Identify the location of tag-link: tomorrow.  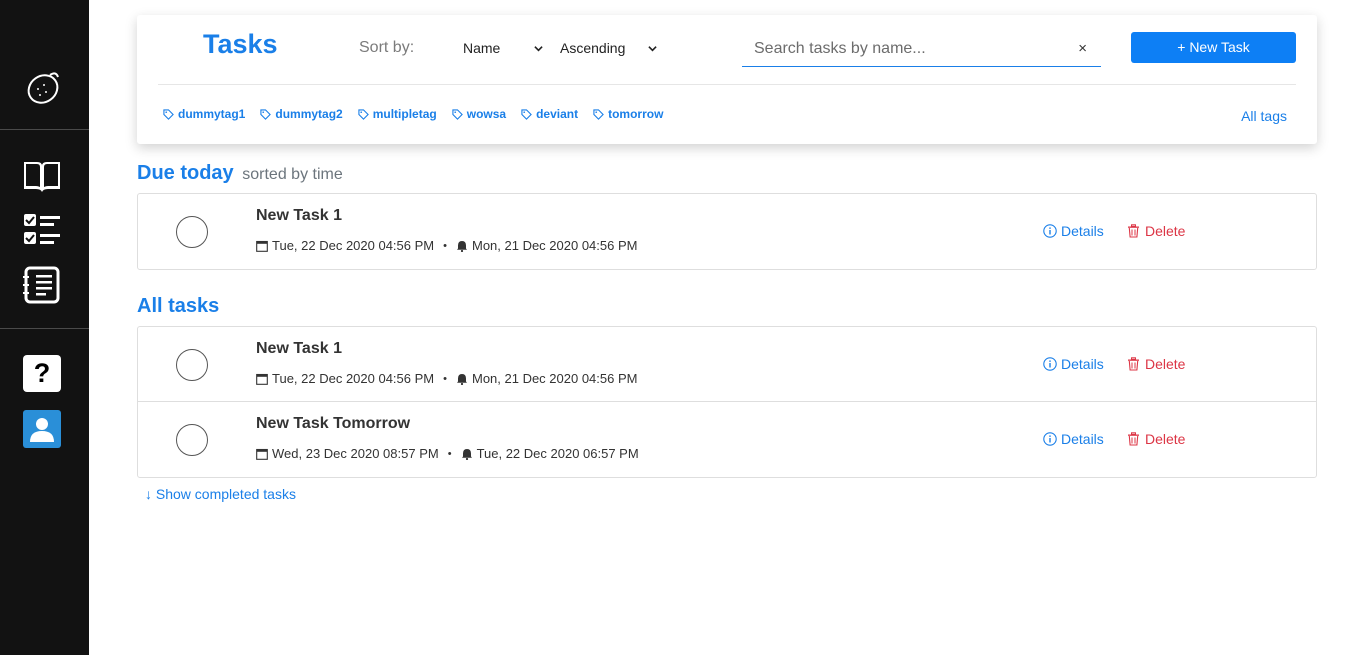
(628, 114).